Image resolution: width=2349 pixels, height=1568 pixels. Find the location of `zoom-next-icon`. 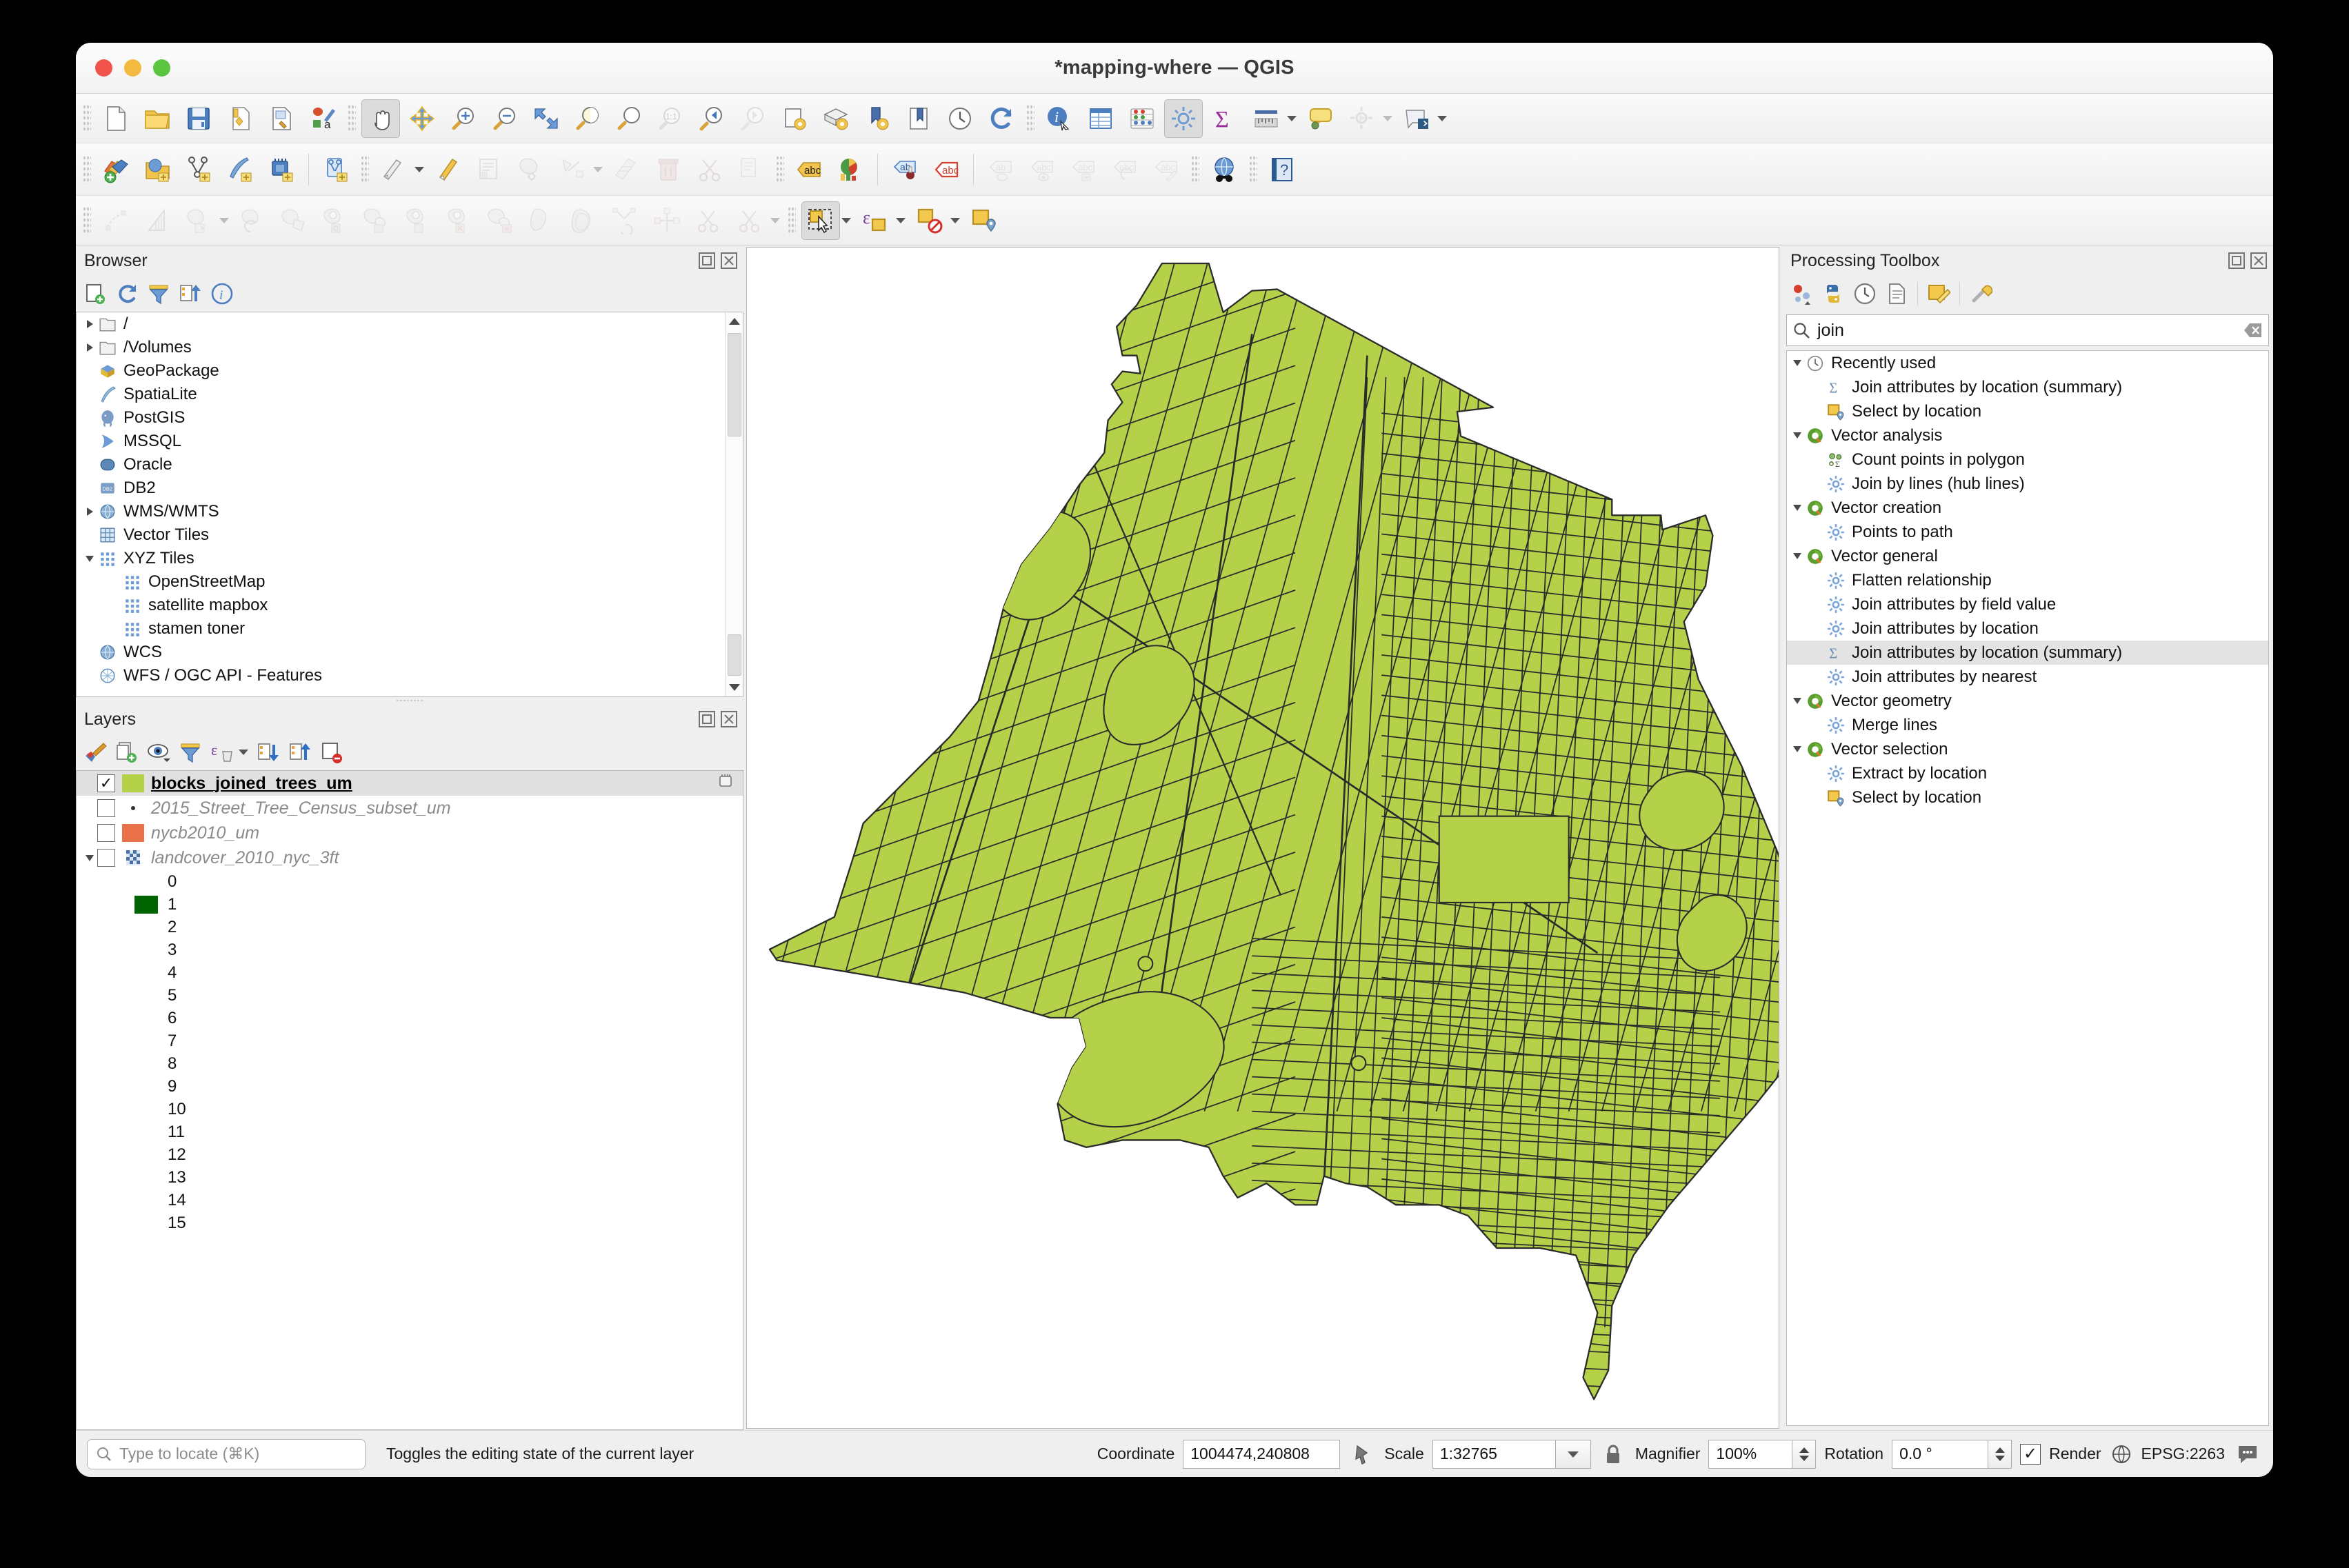

zoom-next-icon is located at coordinates (753, 118).